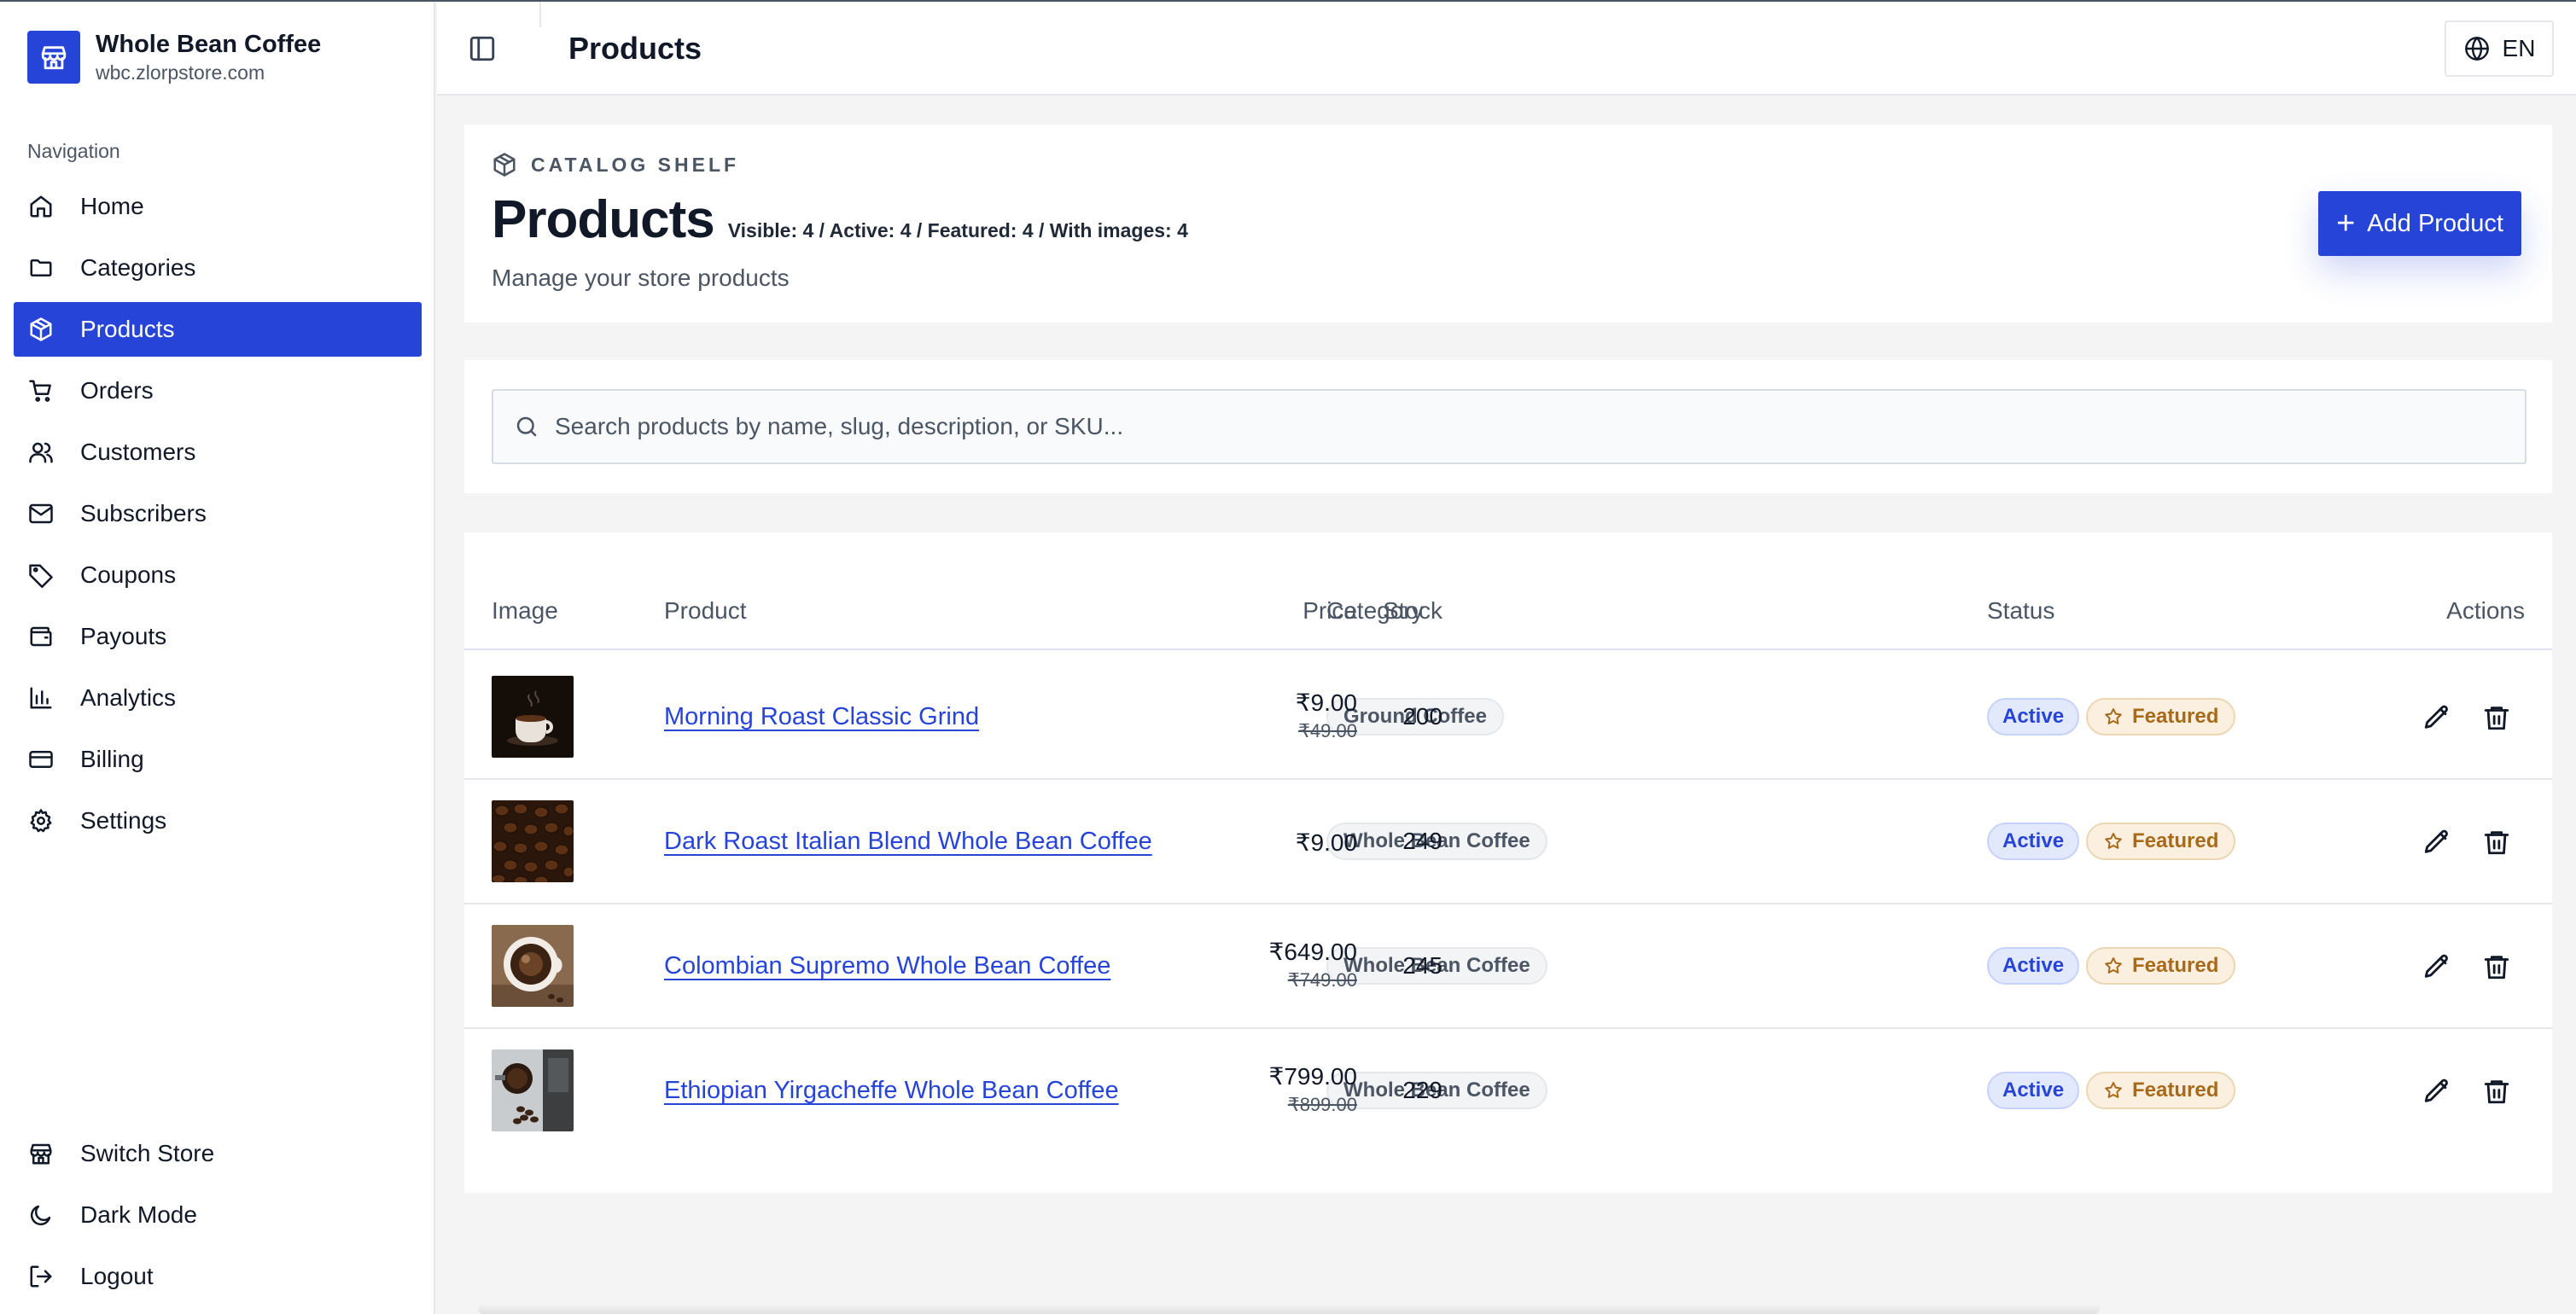 The image size is (2576, 1314). What do you see at coordinates (218, 513) in the screenshot?
I see `sidebar-item-subscribers: Subscribers` at bounding box center [218, 513].